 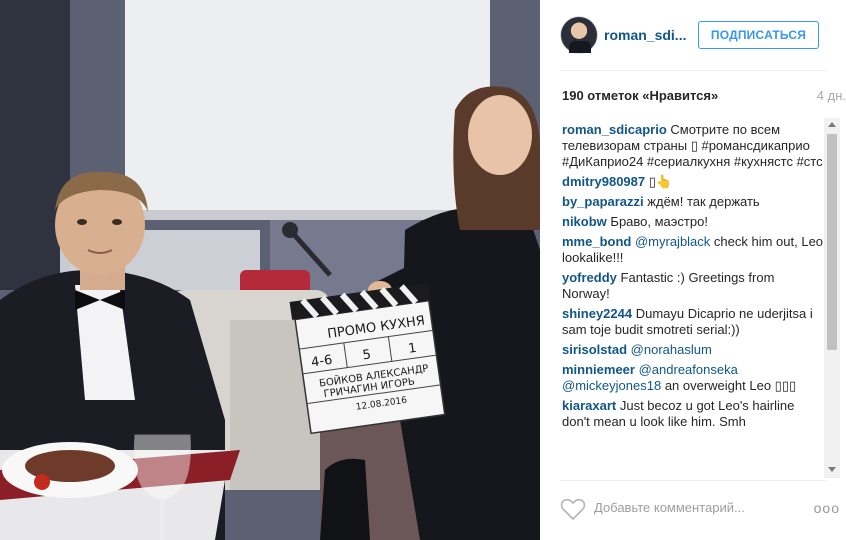 What do you see at coordinates (827, 508) in the screenshot?
I see `more-options-icon: ooo` at bounding box center [827, 508].